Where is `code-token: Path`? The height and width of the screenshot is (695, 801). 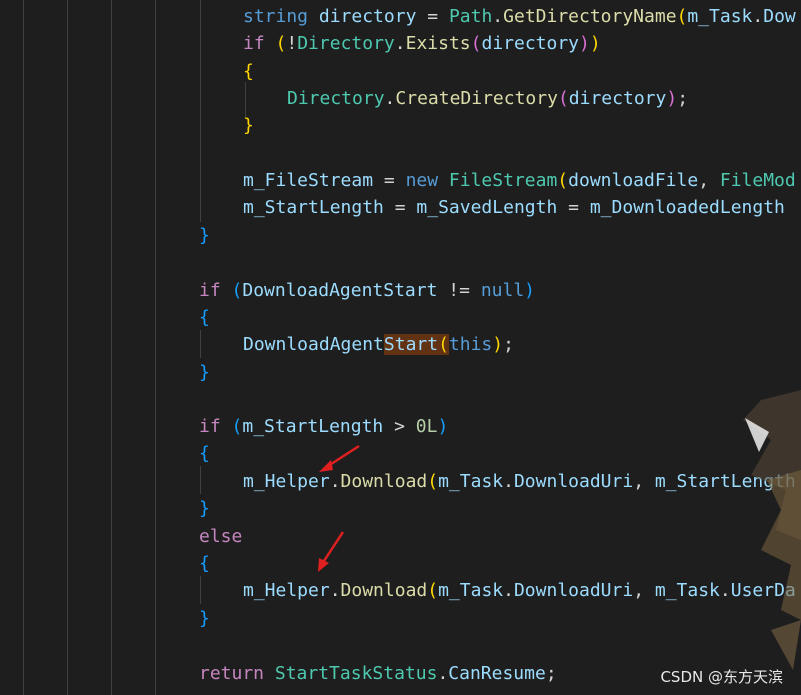
code-token: Path is located at coordinates (470, 16).